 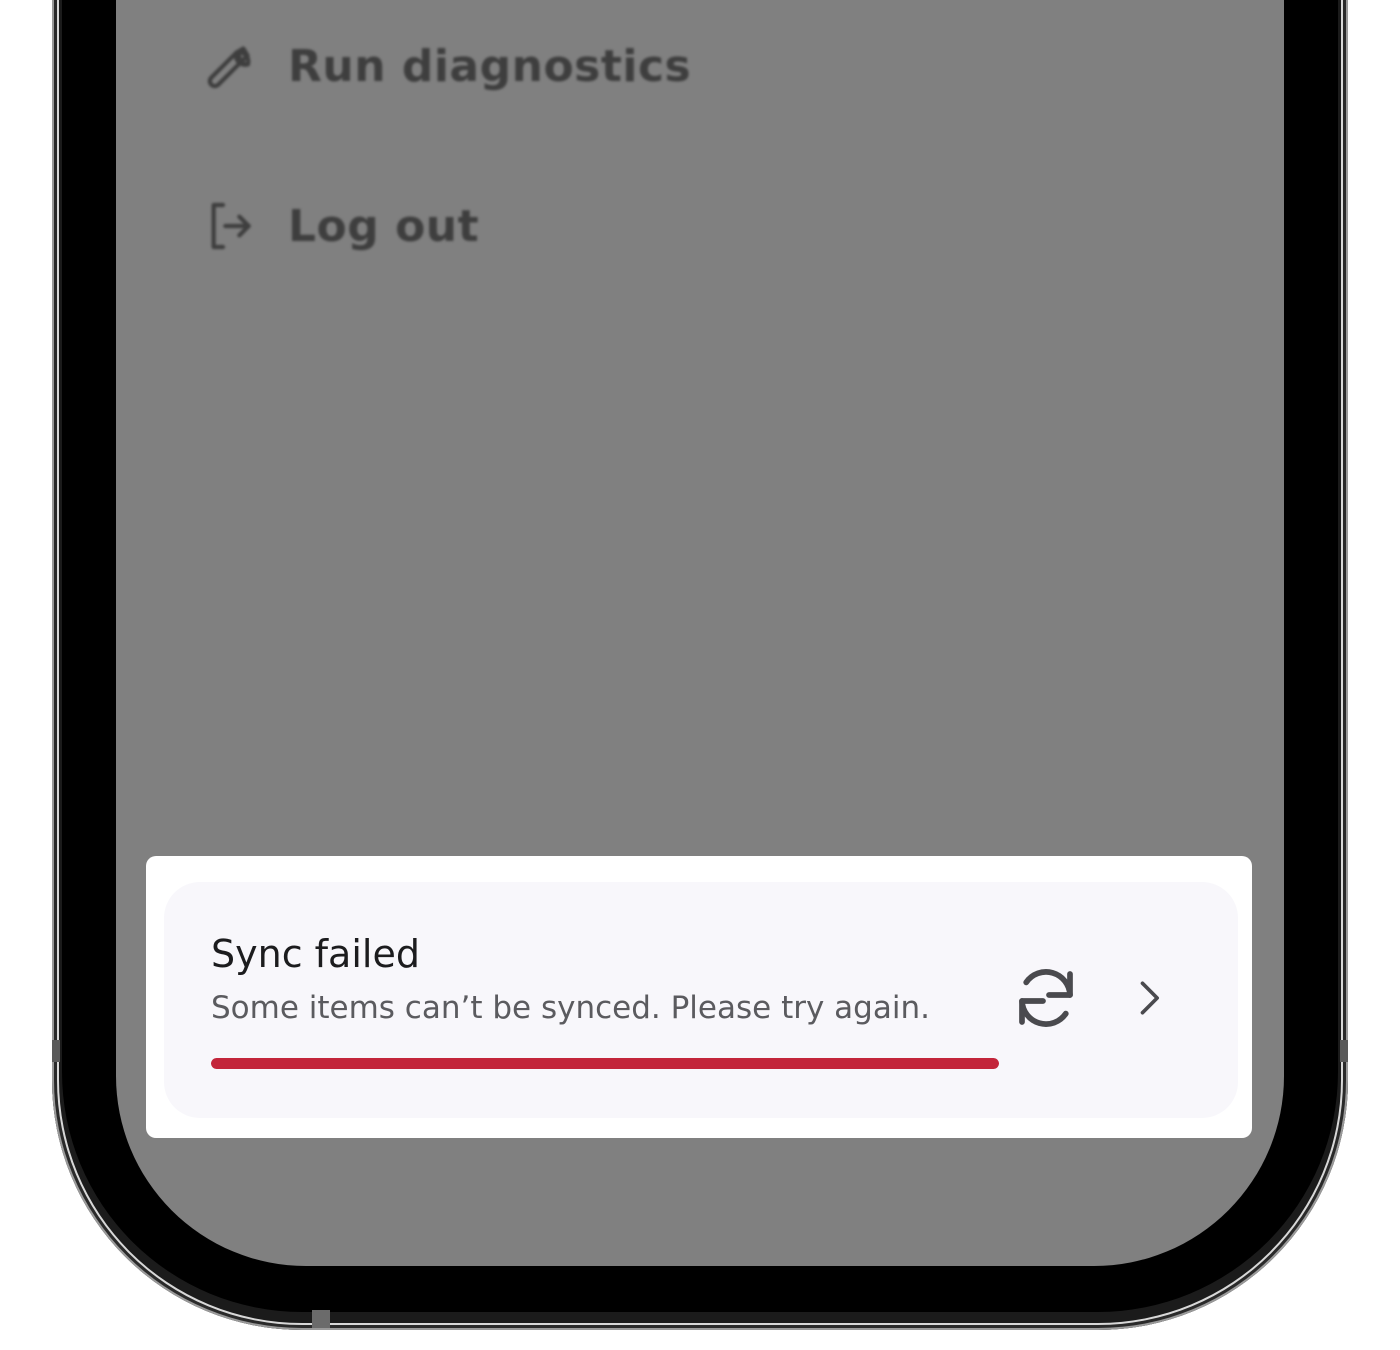 What do you see at coordinates (230, 66) in the screenshot?
I see `wrench-icon` at bounding box center [230, 66].